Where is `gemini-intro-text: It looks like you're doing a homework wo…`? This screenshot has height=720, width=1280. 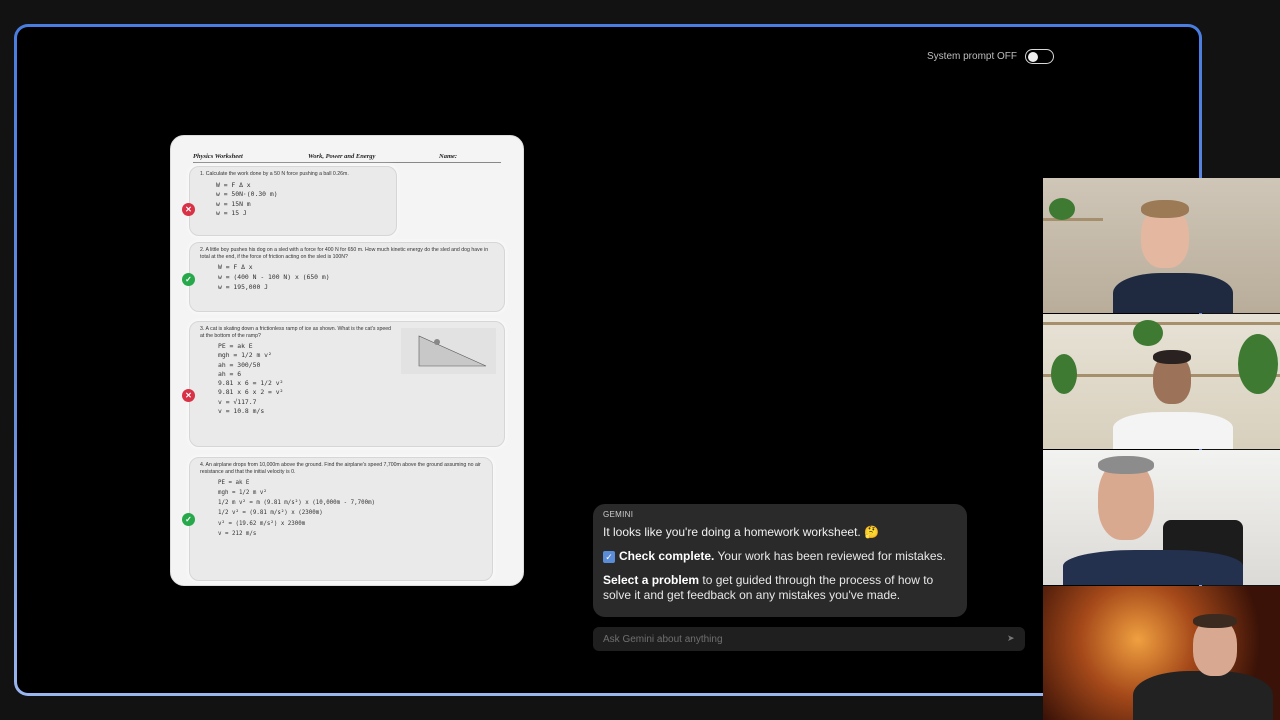
gemini-intro-text: It looks like you're doing a homework wo… is located at coordinates (741, 532).